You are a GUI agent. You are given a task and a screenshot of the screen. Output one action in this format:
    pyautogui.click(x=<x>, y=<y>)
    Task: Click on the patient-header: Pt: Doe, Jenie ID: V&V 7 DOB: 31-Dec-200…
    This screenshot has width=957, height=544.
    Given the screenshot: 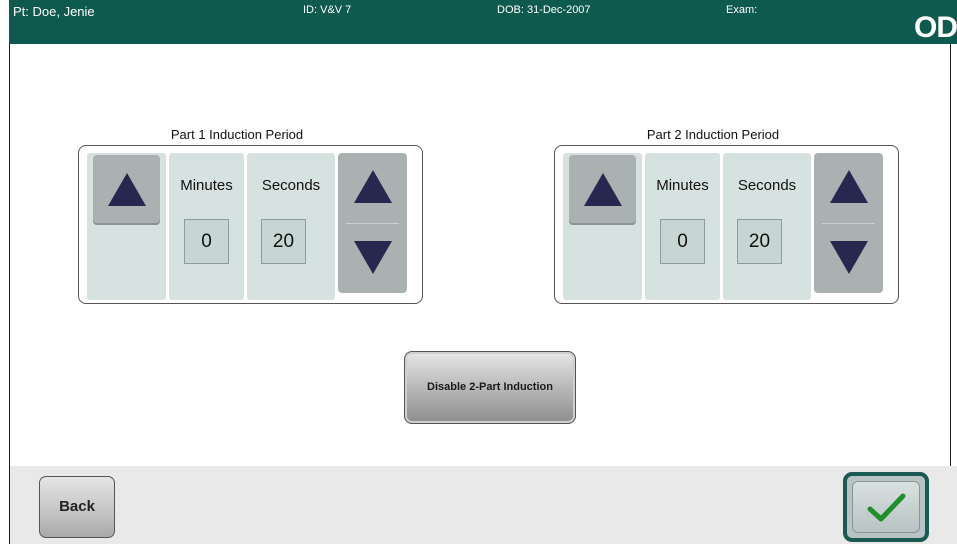 What is the action you would take?
    pyautogui.click(x=483, y=22)
    